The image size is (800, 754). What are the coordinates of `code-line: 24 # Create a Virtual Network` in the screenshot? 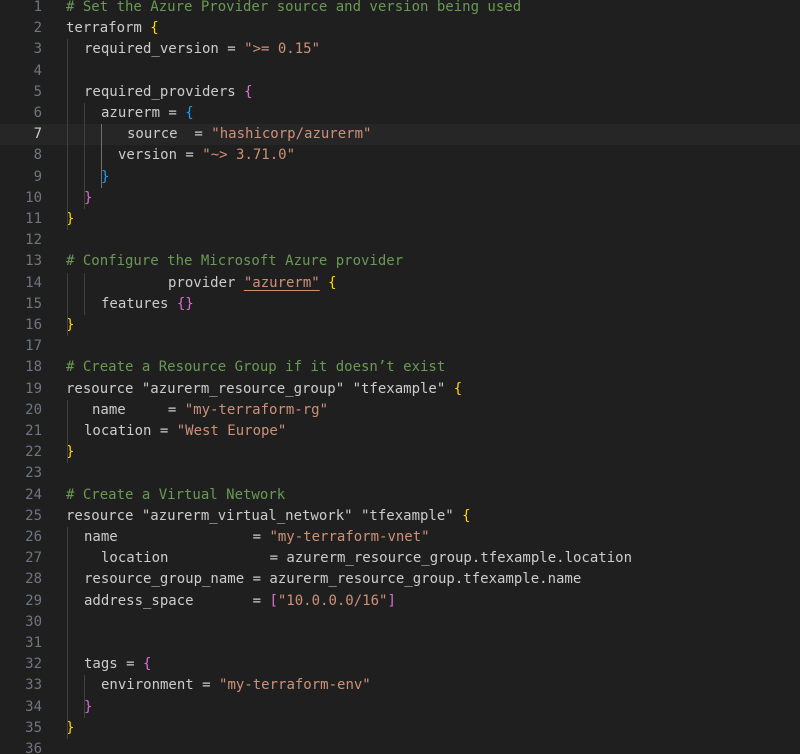 It's located at (400, 495).